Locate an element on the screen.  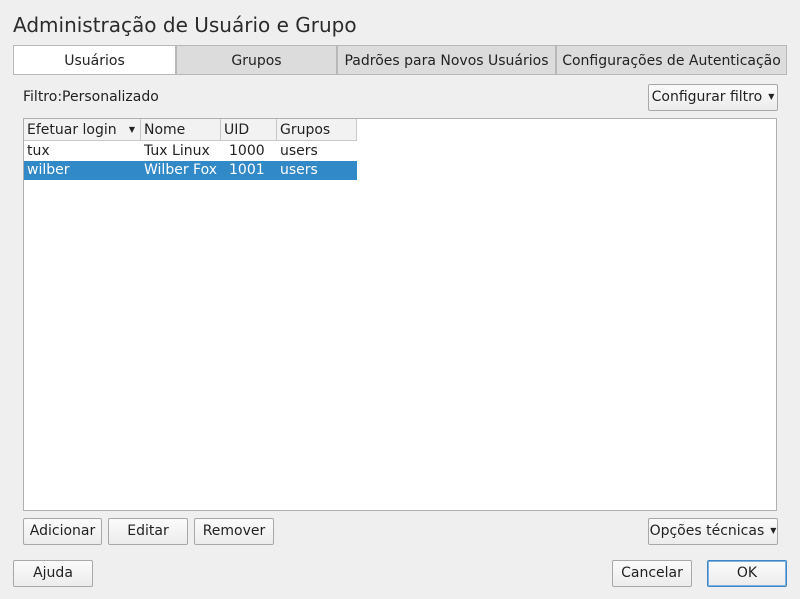
column-header-login: Efetuar login ▼ is located at coordinates (82, 130).